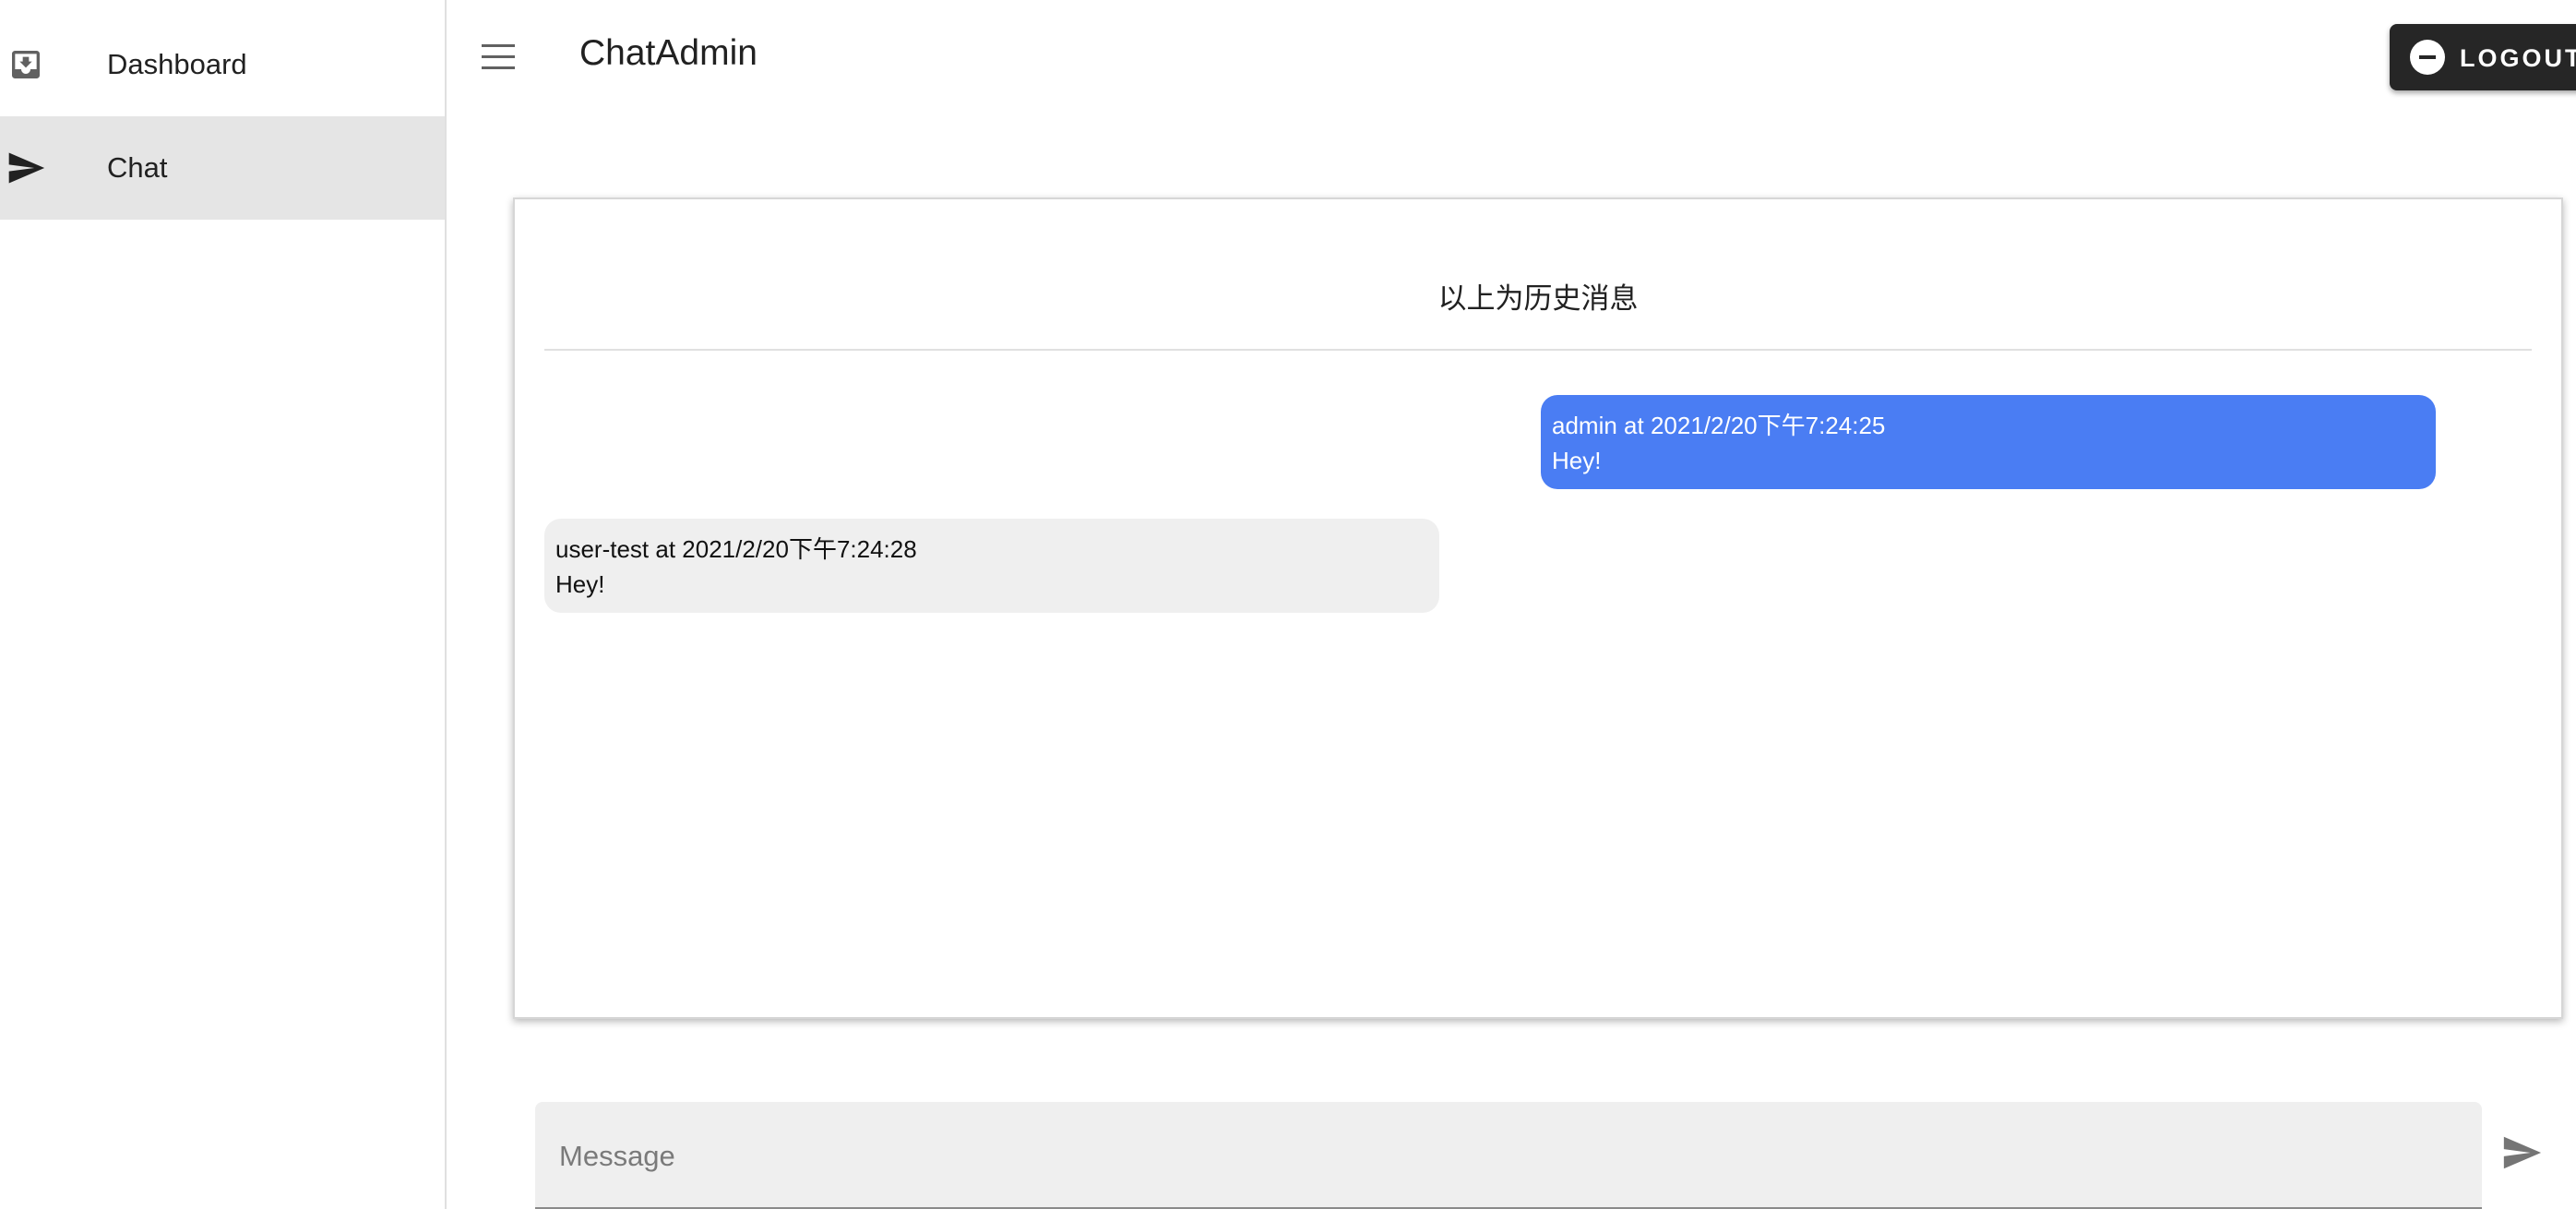  What do you see at coordinates (668, 53) in the screenshot?
I see `app-title: ChatAdmin` at bounding box center [668, 53].